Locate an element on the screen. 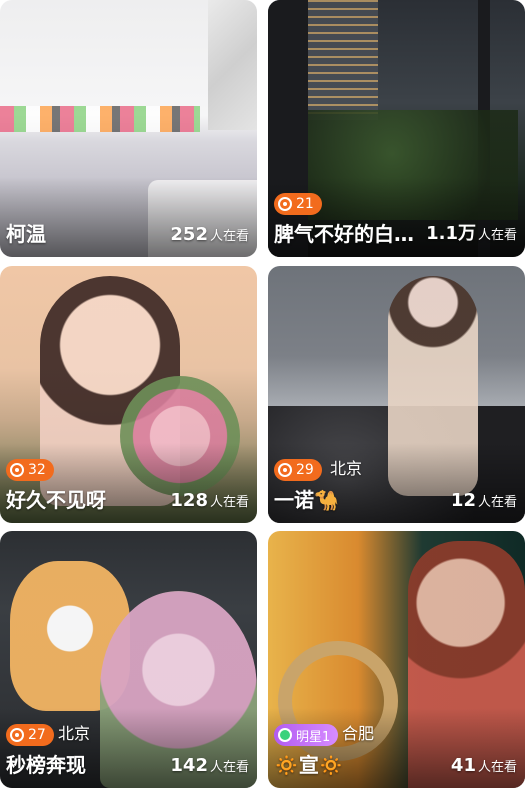 This screenshot has height=788, width=525. card-2-viewers: 1.1万 人在看 is located at coordinates (471, 232).